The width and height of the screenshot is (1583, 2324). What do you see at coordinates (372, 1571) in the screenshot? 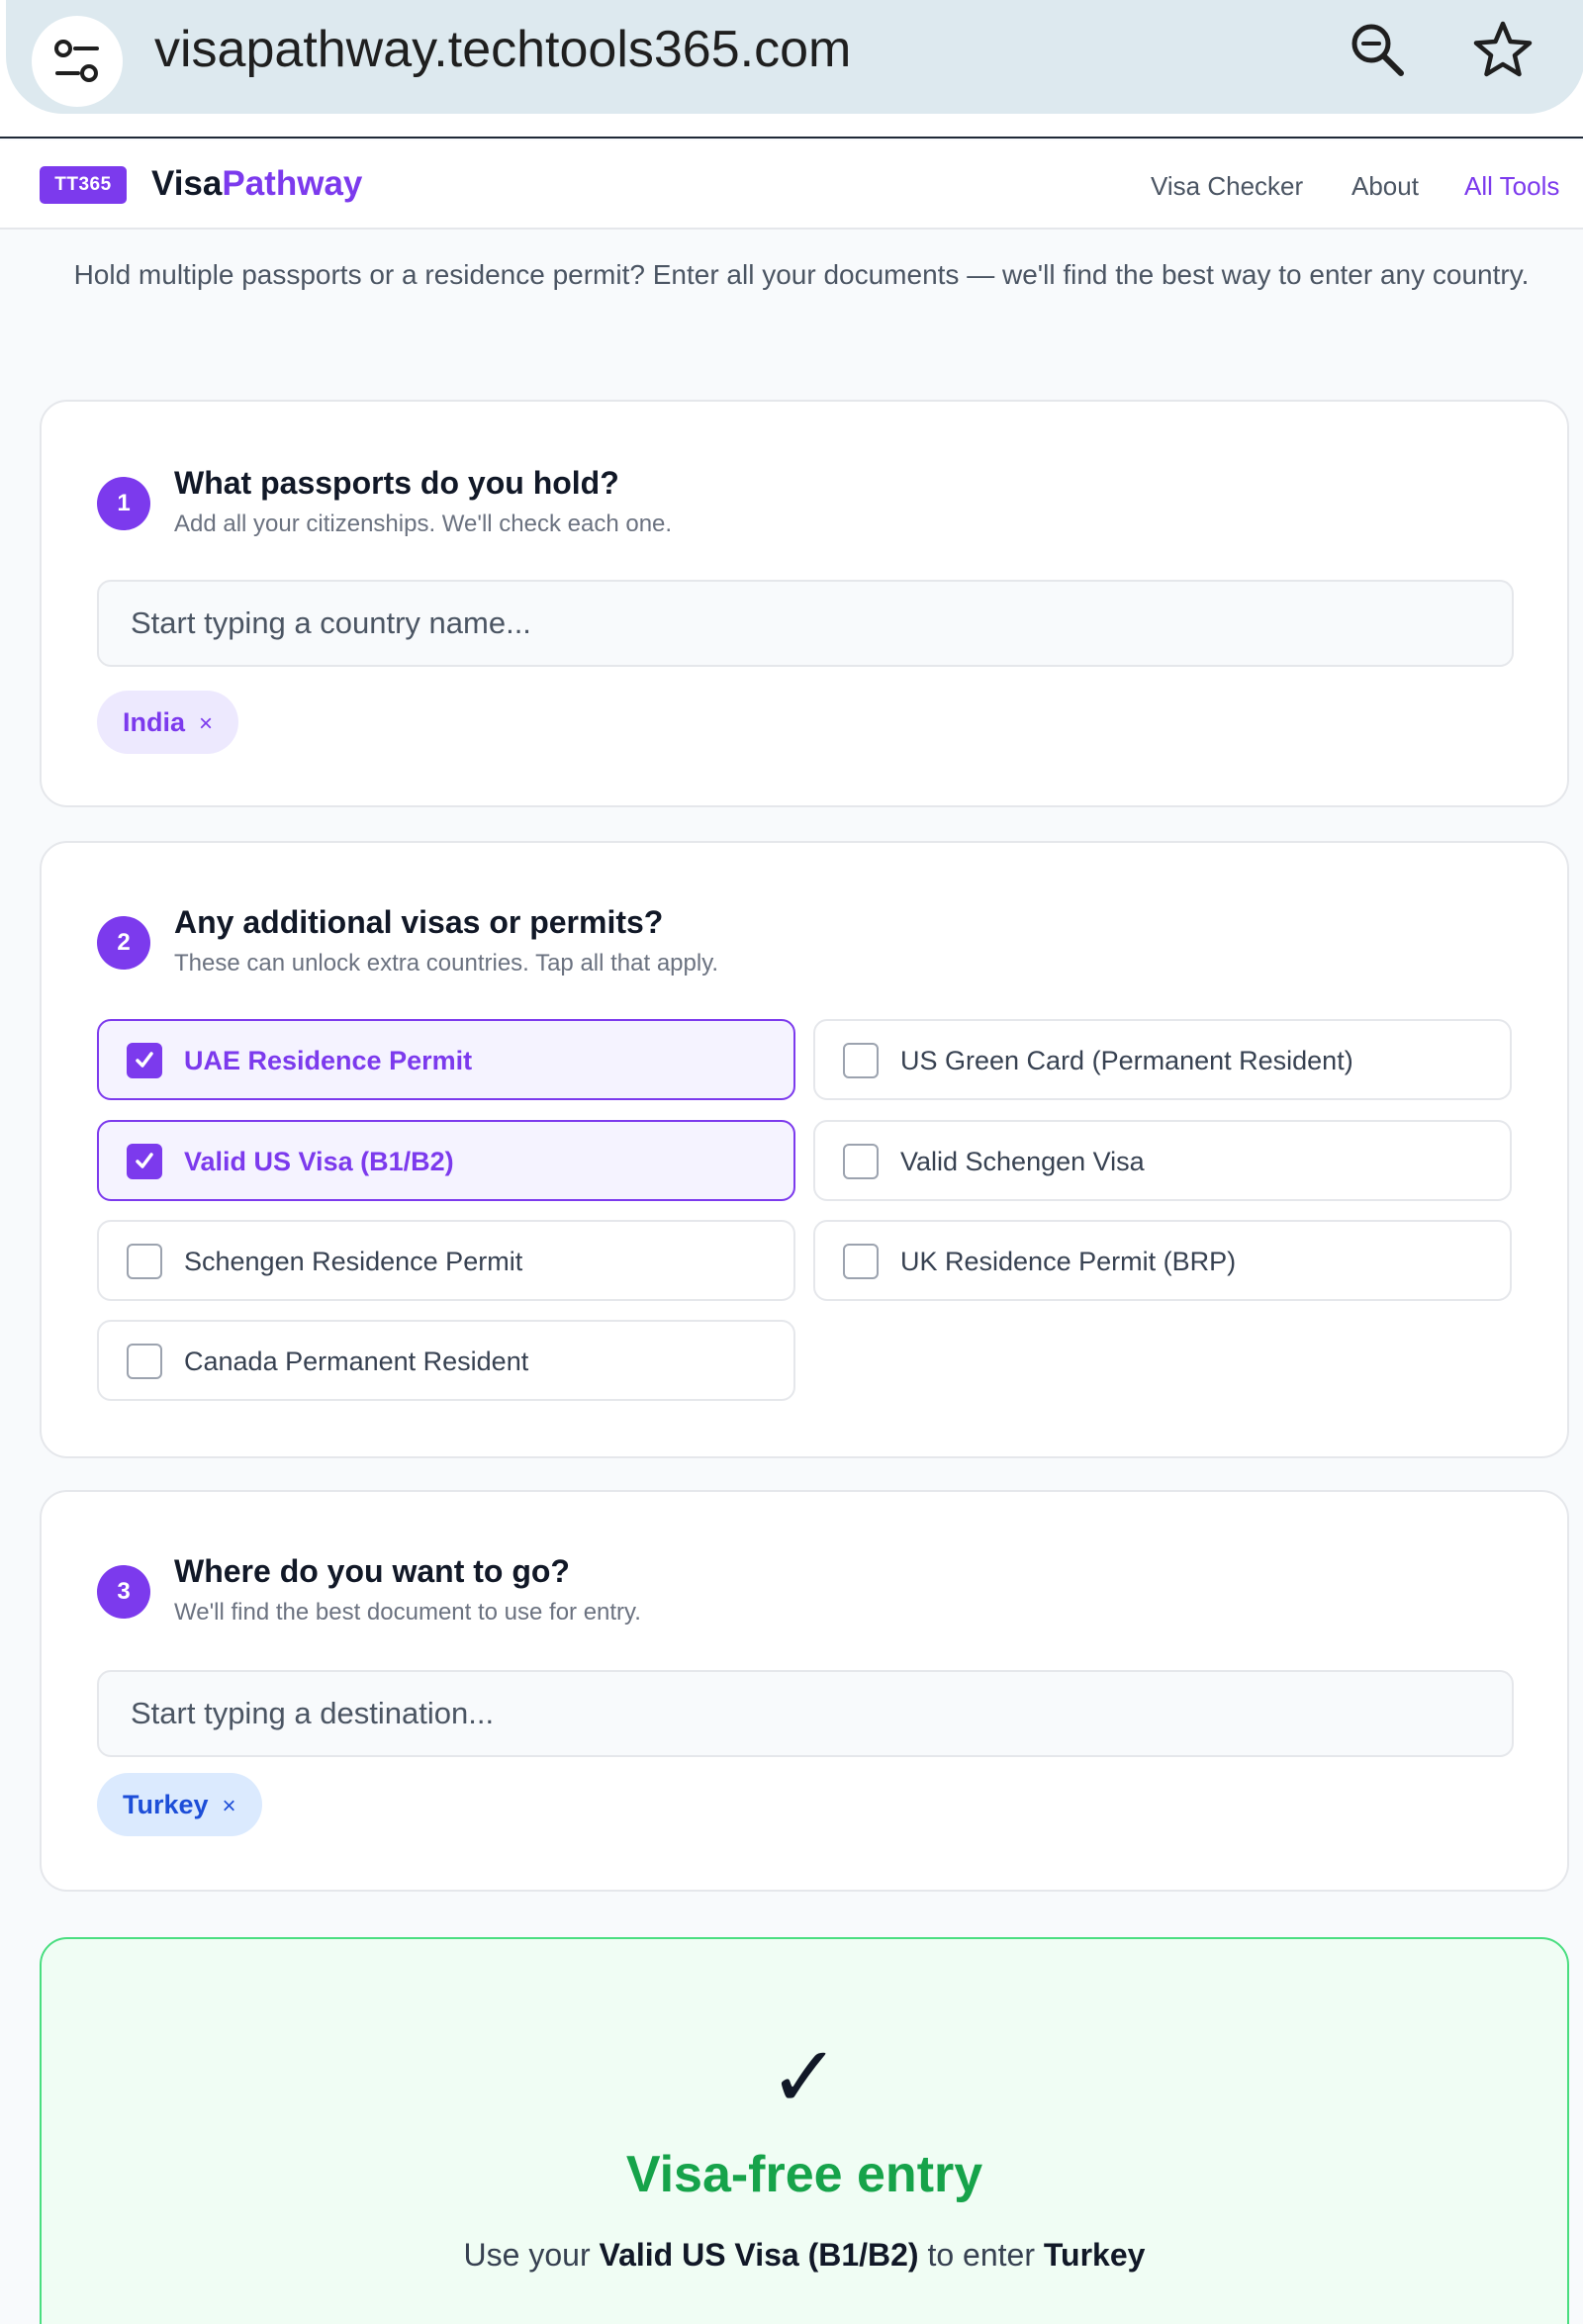
I see `step-title: Where do you want to go?` at bounding box center [372, 1571].